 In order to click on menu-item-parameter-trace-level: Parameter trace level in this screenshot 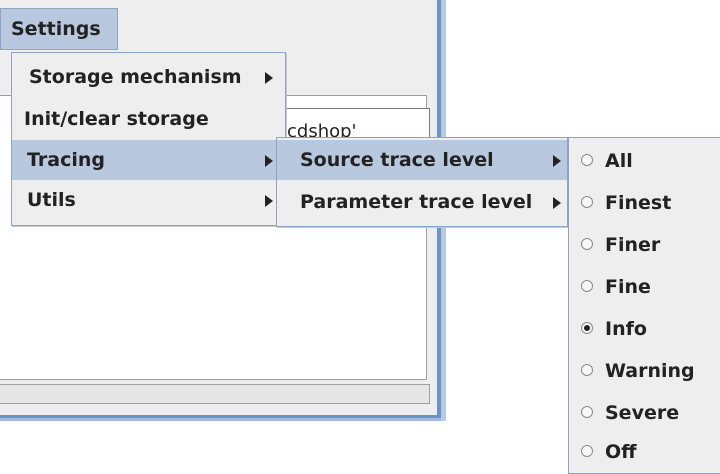, I will do `click(422, 202)`.